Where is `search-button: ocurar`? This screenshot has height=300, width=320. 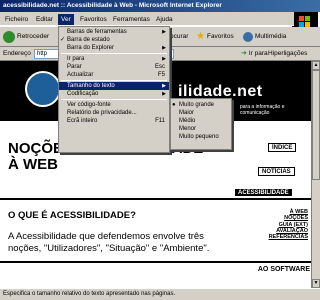
search-button: ocurar is located at coordinates (179, 37).